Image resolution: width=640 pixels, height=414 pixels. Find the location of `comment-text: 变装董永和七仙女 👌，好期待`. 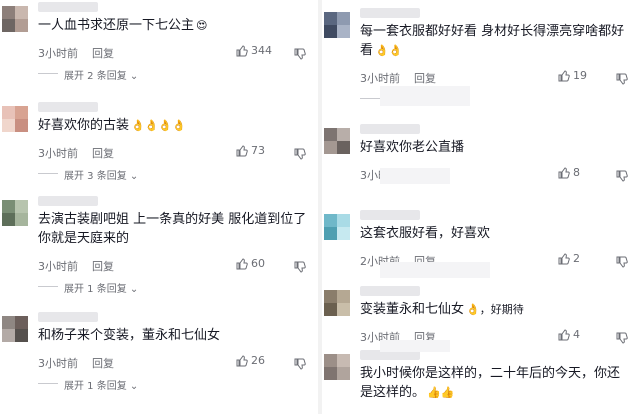

comment-text: 变装董永和七仙女 👌，好期待 is located at coordinates (496, 309).